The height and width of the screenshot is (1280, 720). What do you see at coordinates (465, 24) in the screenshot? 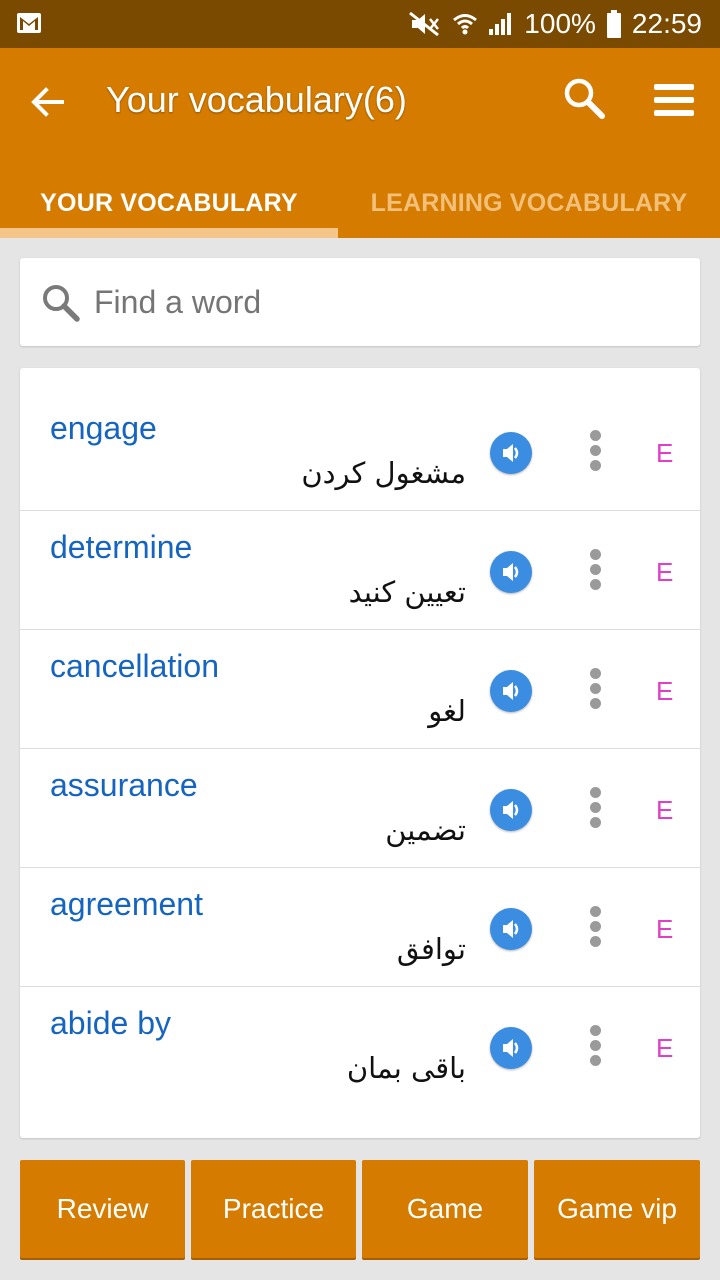
I see `wifi-icon` at bounding box center [465, 24].